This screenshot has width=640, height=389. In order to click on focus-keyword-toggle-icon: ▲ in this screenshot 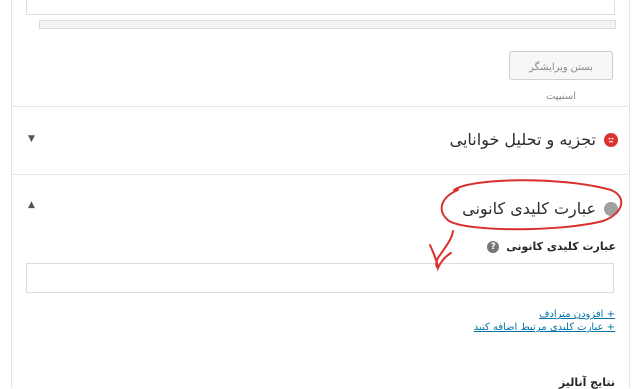, I will do `click(31, 205)`.